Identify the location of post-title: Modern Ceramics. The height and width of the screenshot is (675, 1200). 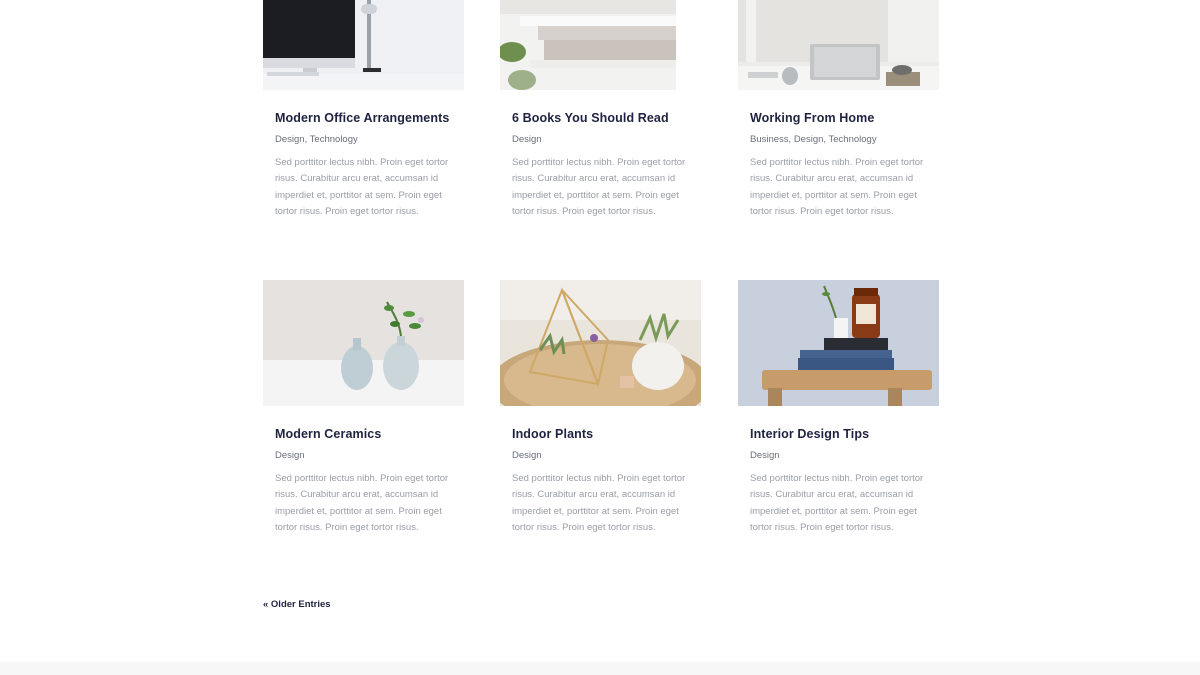
(363, 434).